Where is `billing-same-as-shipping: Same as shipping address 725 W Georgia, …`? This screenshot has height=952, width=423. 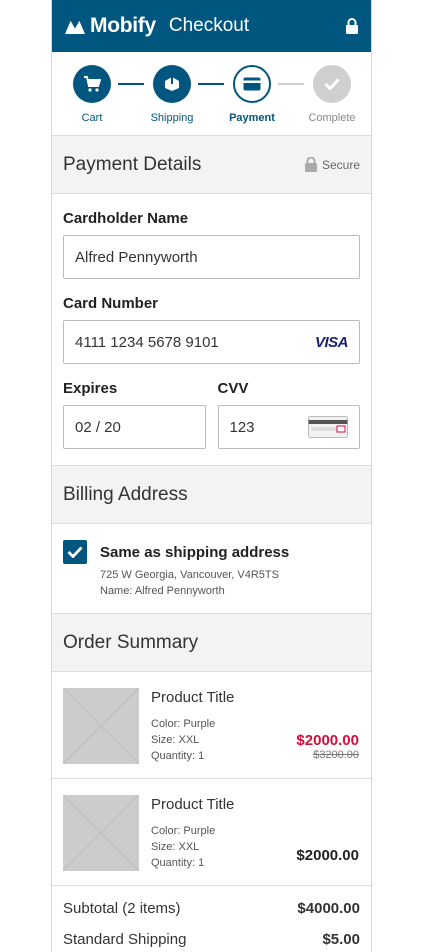 billing-same-as-shipping: Same as shipping address 725 W Georgia, … is located at coordinates (211, 569).